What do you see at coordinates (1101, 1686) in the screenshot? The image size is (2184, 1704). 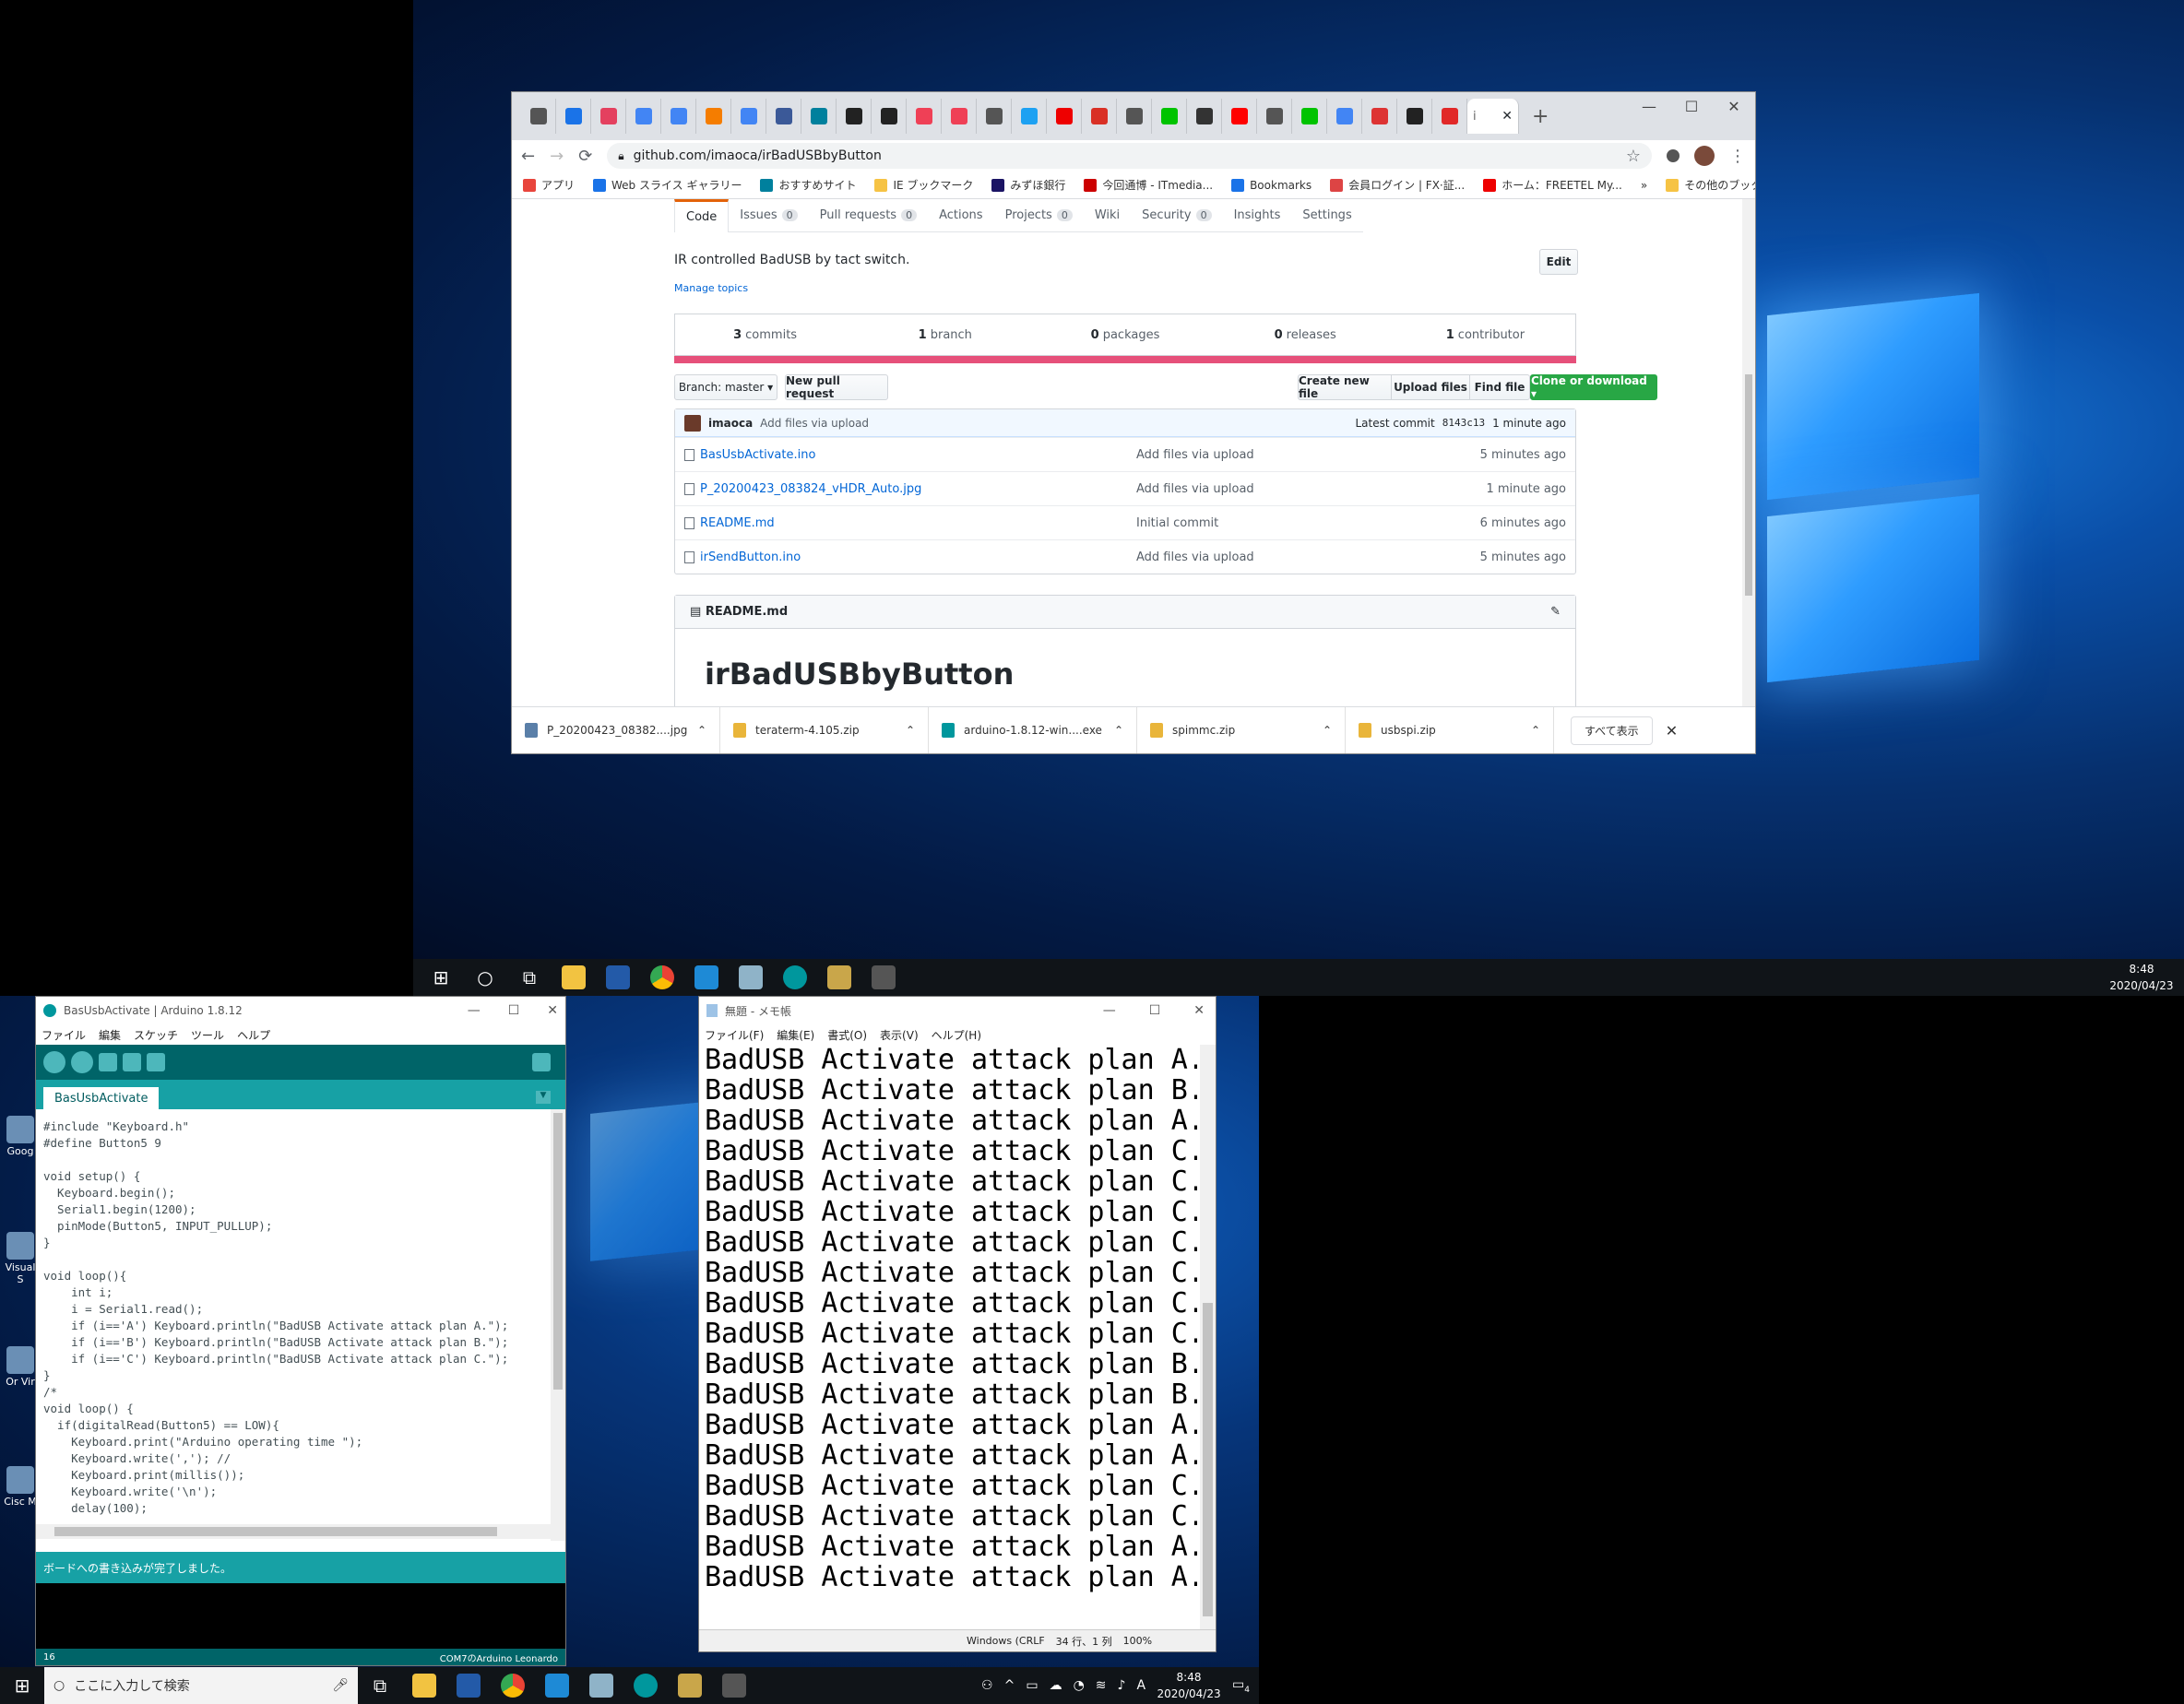 I see `wifi-icon: ≋` at bounding box center [1101, 1686].